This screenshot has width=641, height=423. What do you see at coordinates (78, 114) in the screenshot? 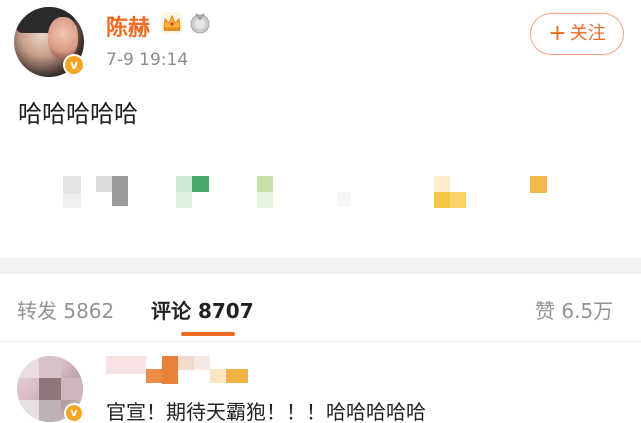
I see `post-text: 哈哈哈哈哈` at bounding box center [78, 114].